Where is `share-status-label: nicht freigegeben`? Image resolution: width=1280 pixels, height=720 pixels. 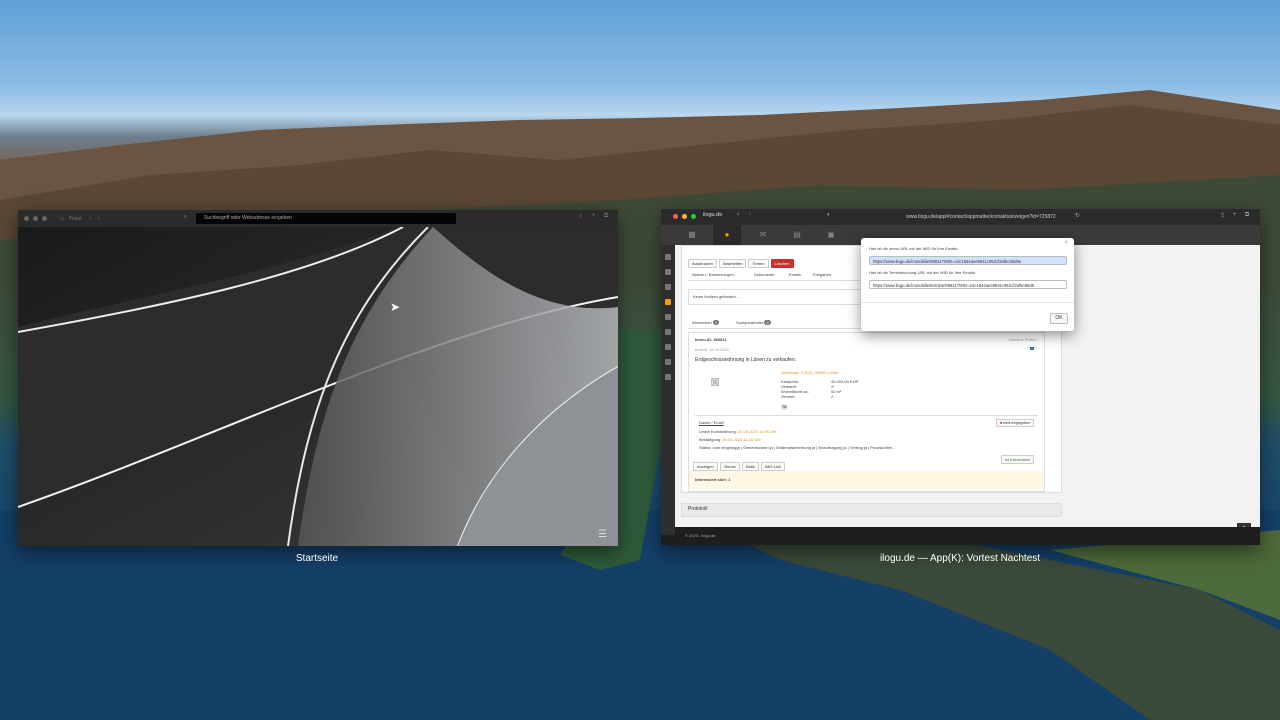 share-status-label: nicht freigegeben is located at coordinates (1016, 423).